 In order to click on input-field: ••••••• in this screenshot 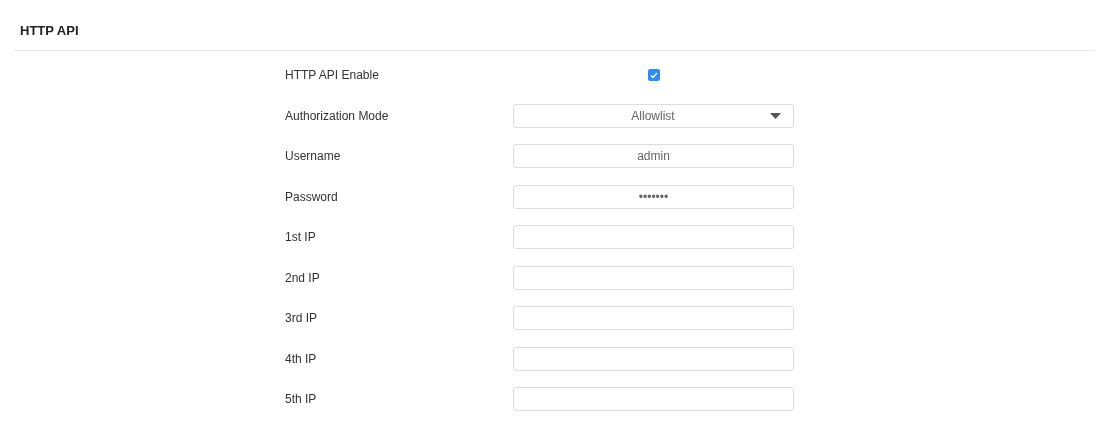, I will do `click(653, 196)`.